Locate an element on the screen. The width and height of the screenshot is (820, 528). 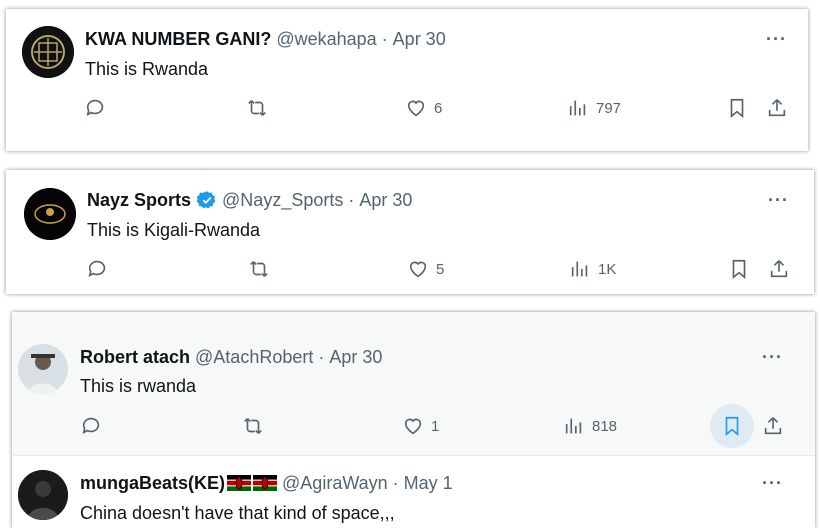
user-handle: @wekahapa is located at coordinates (326, 39).